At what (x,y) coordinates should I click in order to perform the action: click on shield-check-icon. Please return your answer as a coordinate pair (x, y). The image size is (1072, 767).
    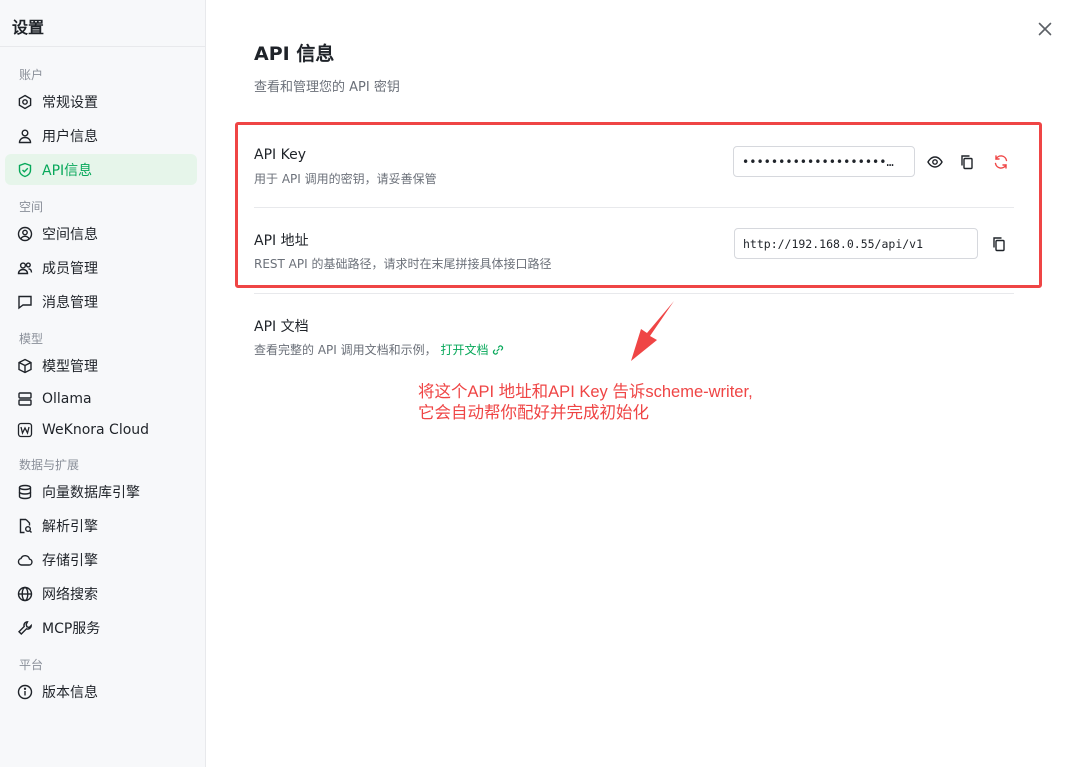
    Looking at the image, I should click on (25, 170).